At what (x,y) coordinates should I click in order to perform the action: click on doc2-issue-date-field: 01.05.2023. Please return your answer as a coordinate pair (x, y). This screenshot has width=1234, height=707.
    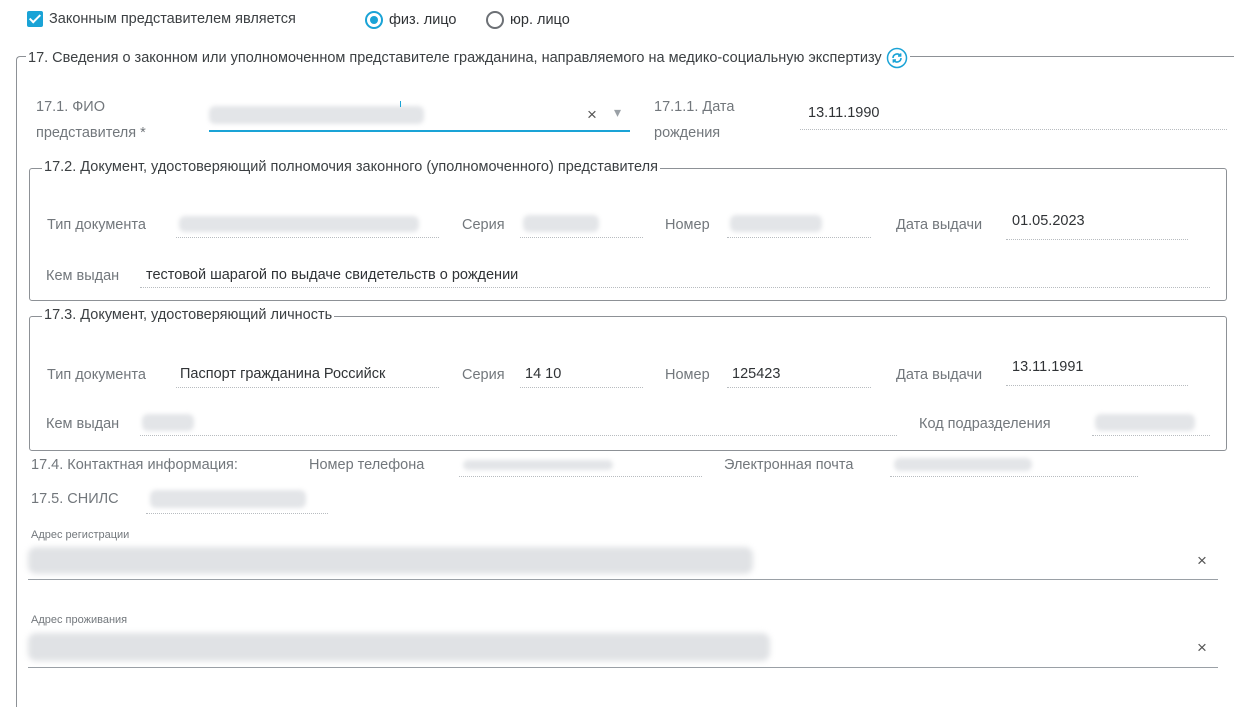
    Looking at the image, I should click on (1097, 225).